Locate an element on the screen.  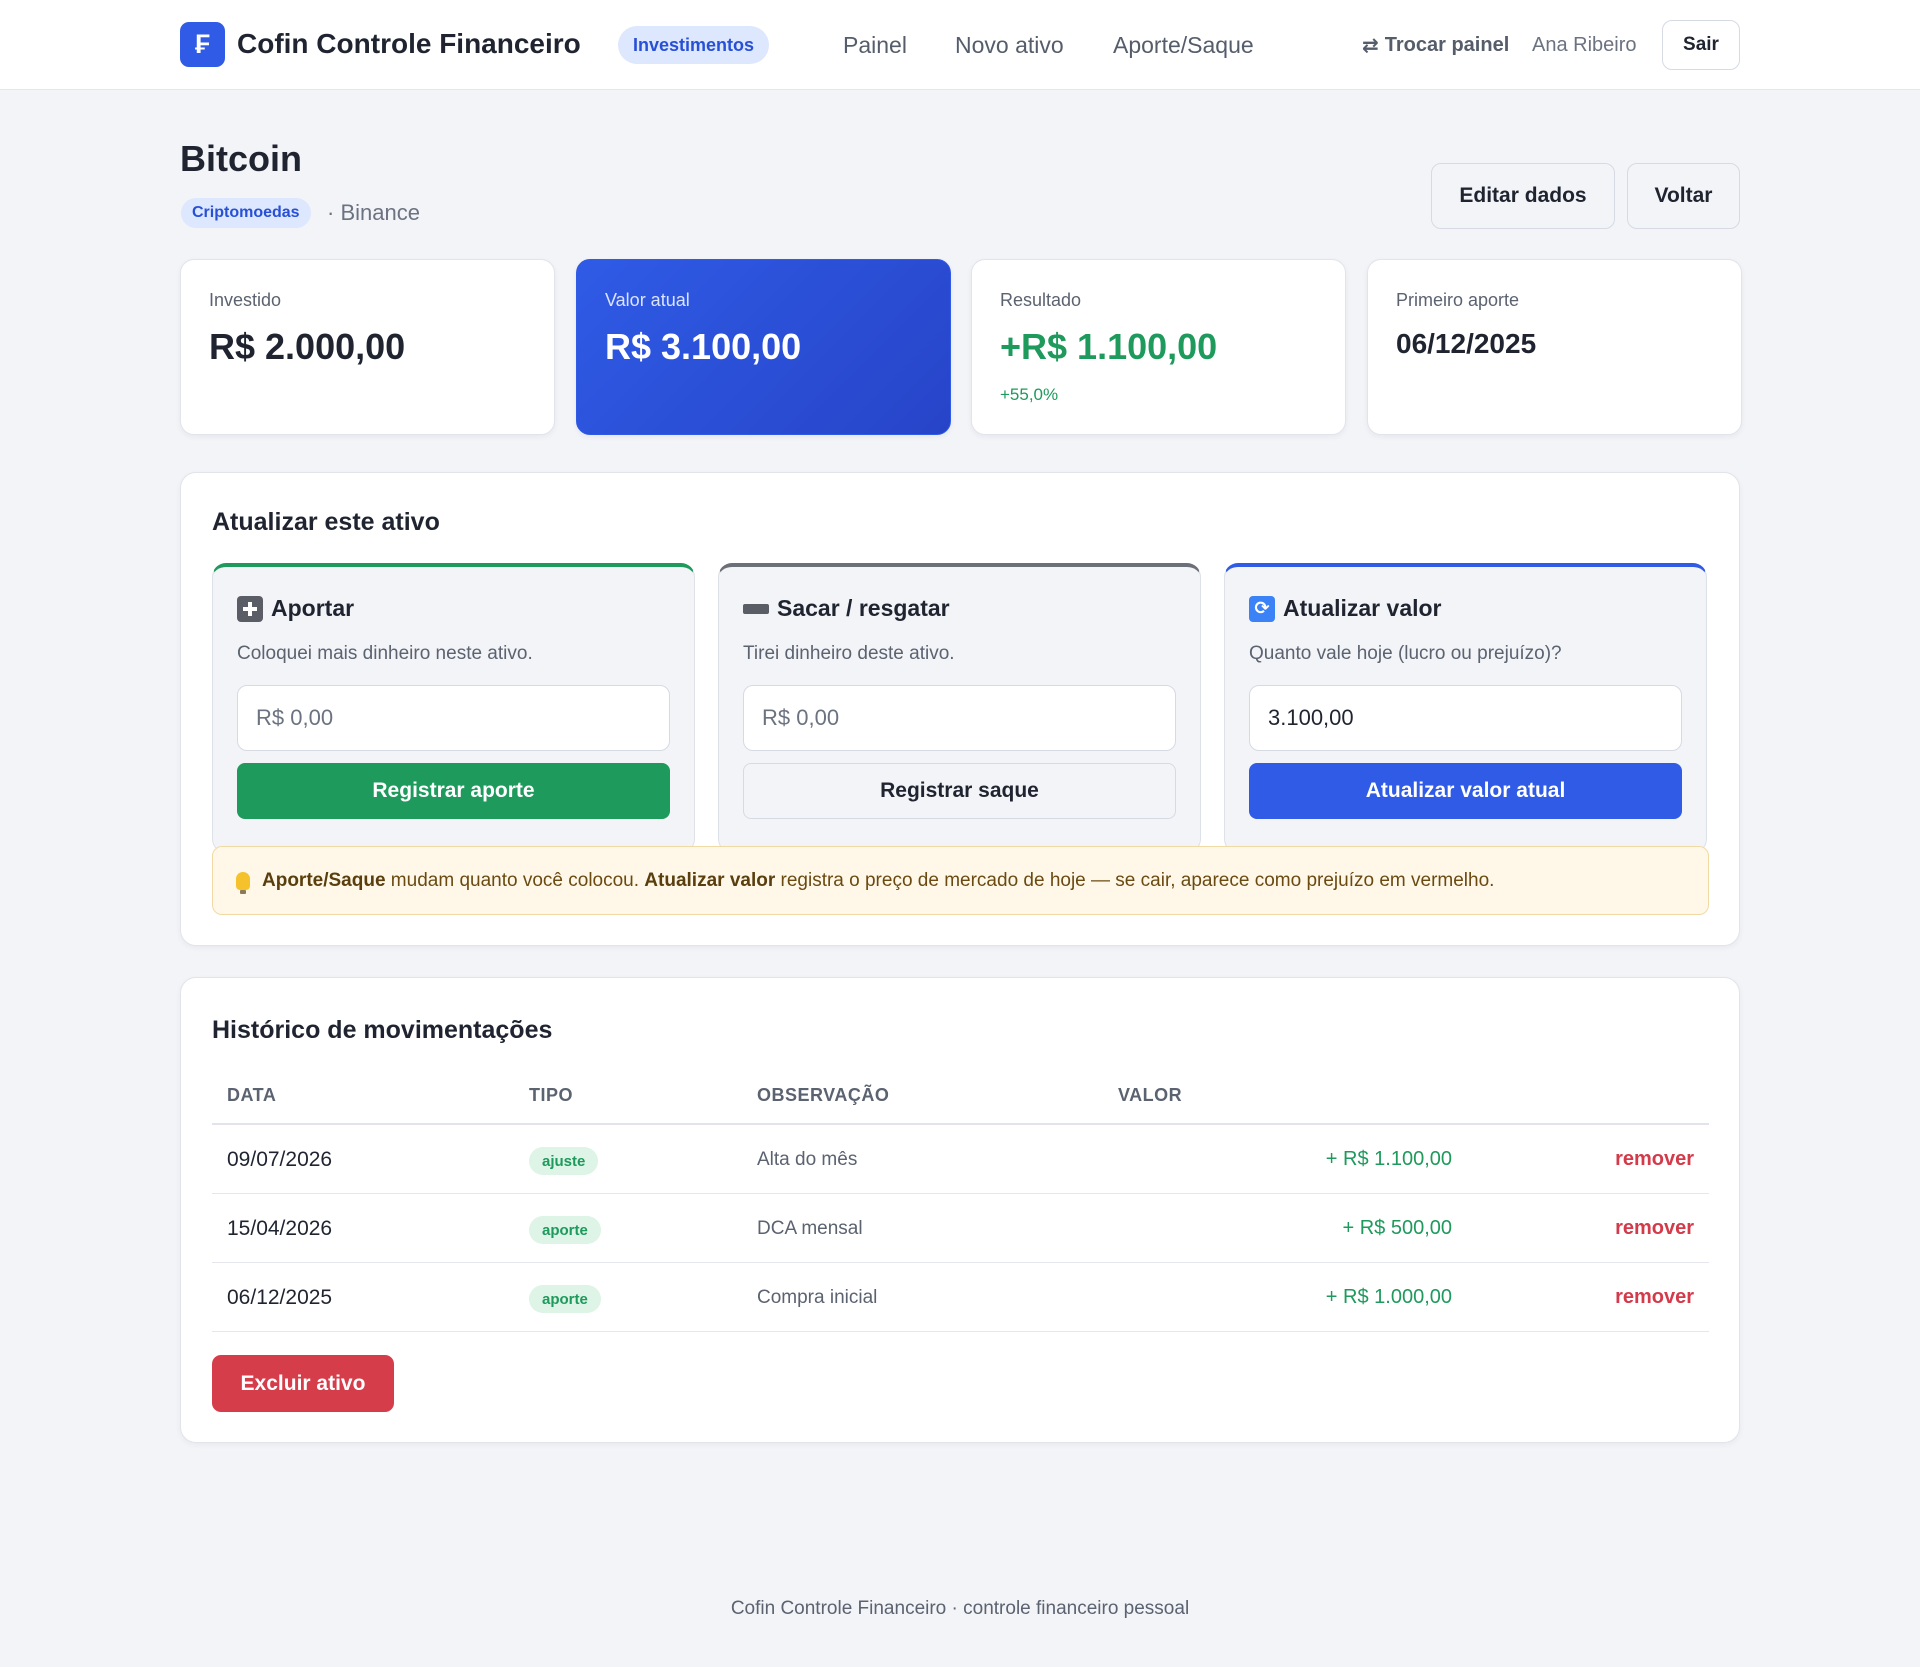
edit-asset-button: Editar dados is located at coordinates (1523, 196).